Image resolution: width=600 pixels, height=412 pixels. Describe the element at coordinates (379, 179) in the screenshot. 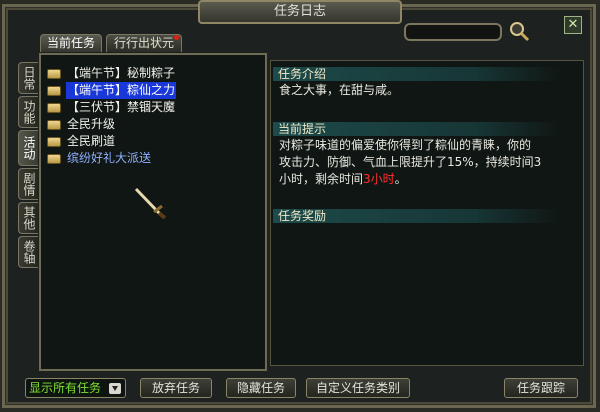

I see `remaining-time: 3小时` at that location.